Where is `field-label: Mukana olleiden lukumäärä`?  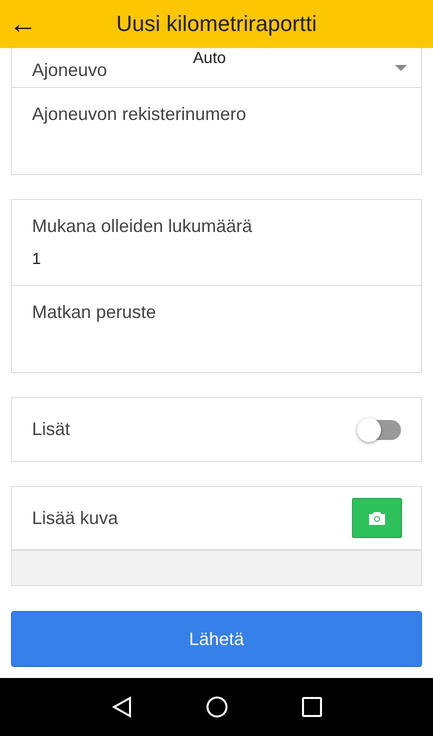 field-label: Mukana olleiden lukumäärä is located at coordinates (143, 226).